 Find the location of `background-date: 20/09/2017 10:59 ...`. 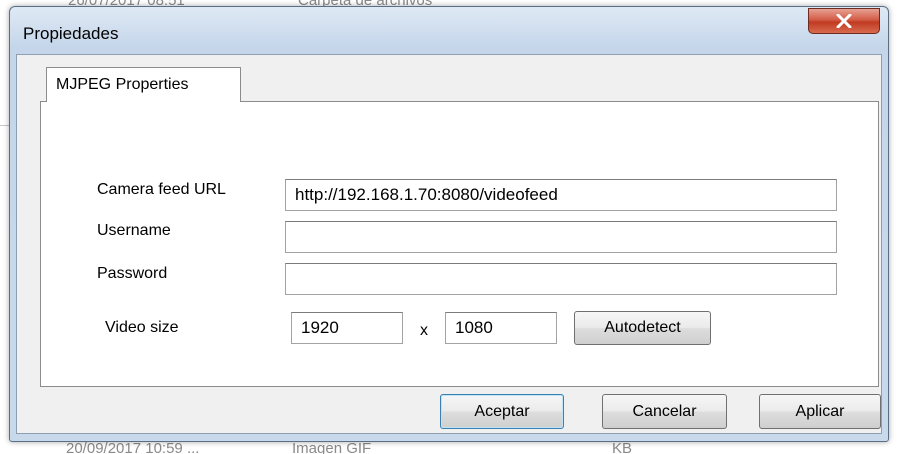

background-date: 20/09/2017 10:59 ... is located at coordinates (133, 447).